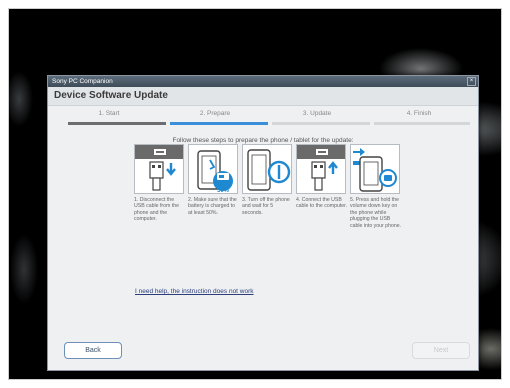 This screenshot has width=510, height=388. I want to click on close-icon: ×, so click(471, 81).